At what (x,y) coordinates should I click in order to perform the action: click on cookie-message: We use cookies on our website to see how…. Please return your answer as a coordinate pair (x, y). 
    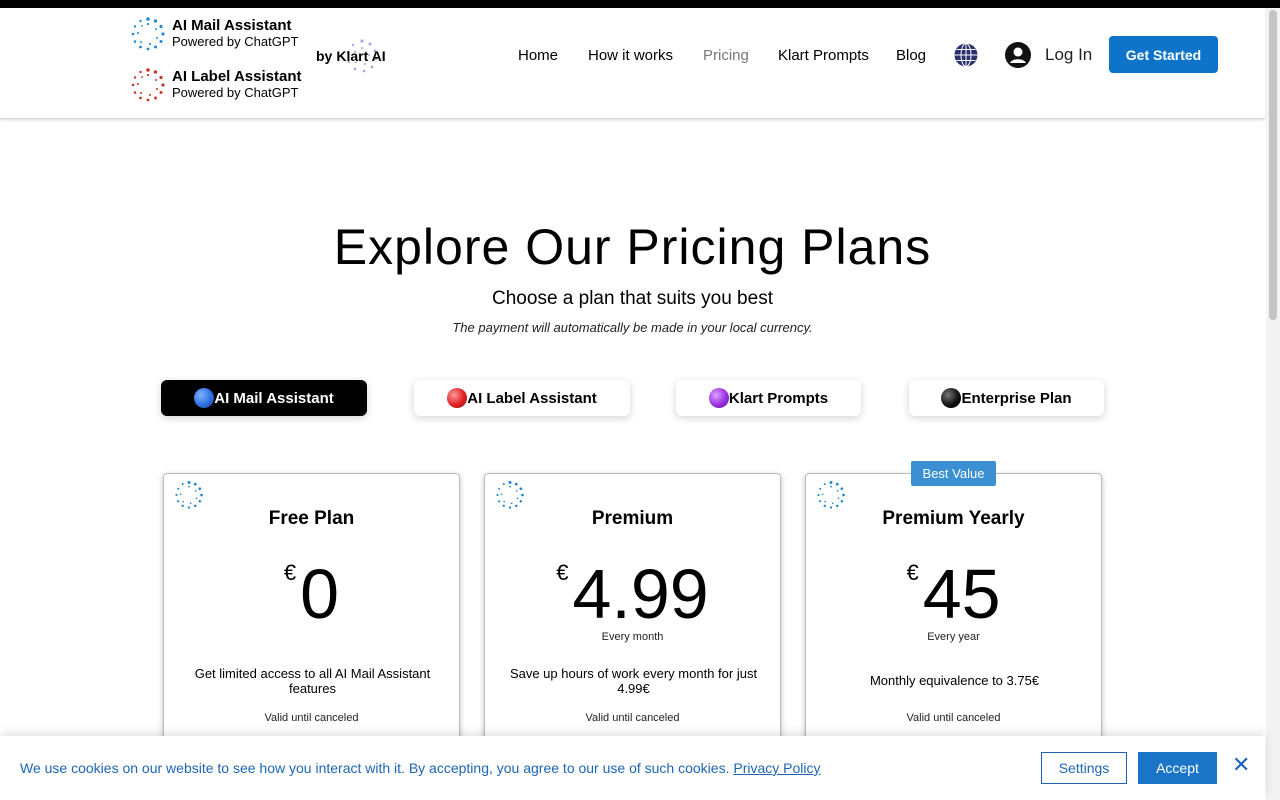
    Looking at the image, I should click on (375, 768).